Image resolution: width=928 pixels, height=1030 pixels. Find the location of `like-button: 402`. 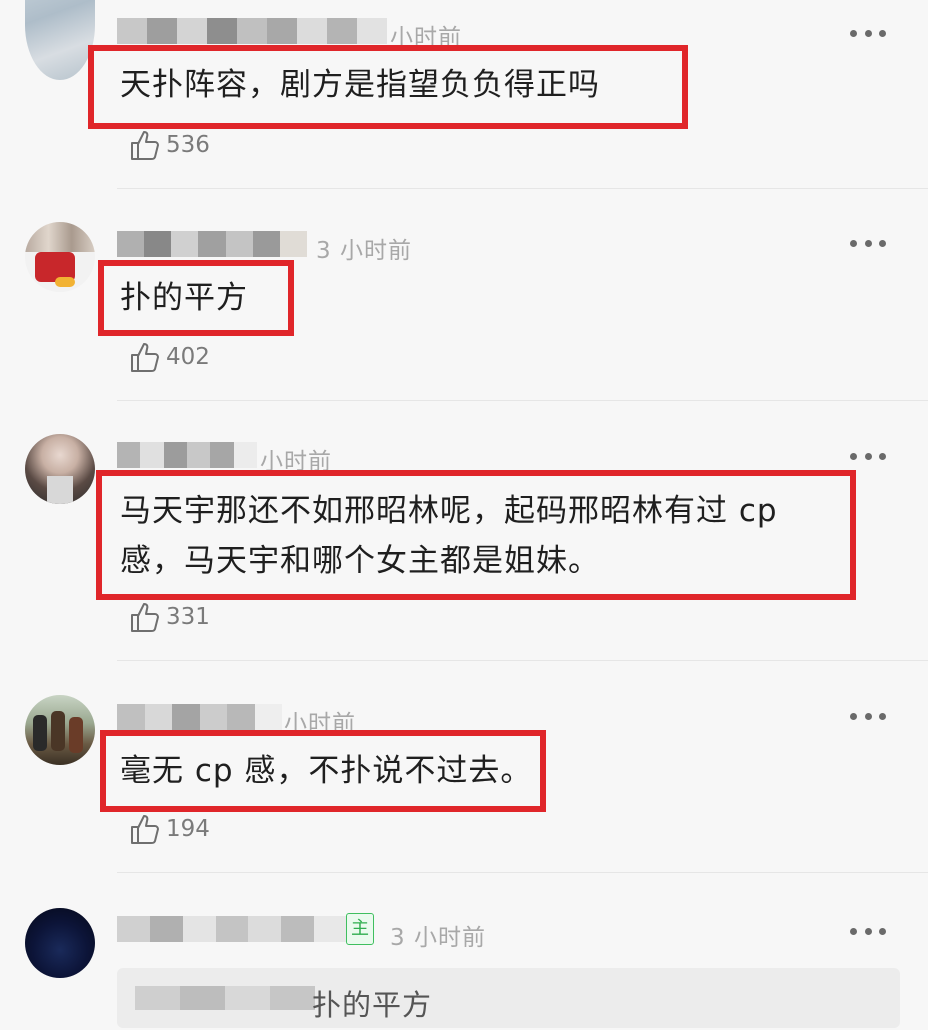

like-button: 402 is located at coordinates (169, 357).